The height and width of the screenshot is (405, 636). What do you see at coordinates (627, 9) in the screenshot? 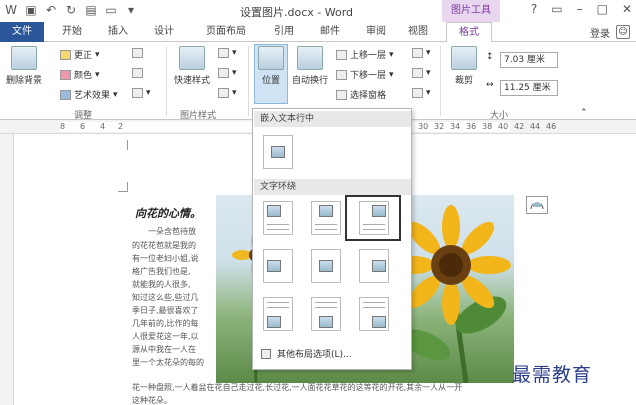
I see `close-icon: ✕` at bounding box center [627, 9].